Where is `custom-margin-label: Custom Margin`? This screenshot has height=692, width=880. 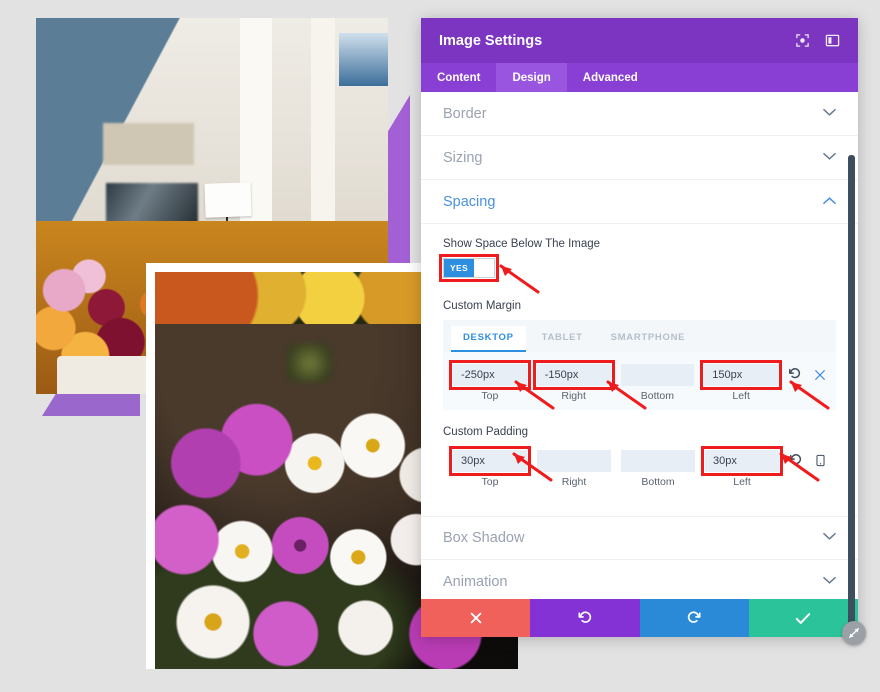 custom-margin-label: Custom Margin is located at coordinates (482, 306).